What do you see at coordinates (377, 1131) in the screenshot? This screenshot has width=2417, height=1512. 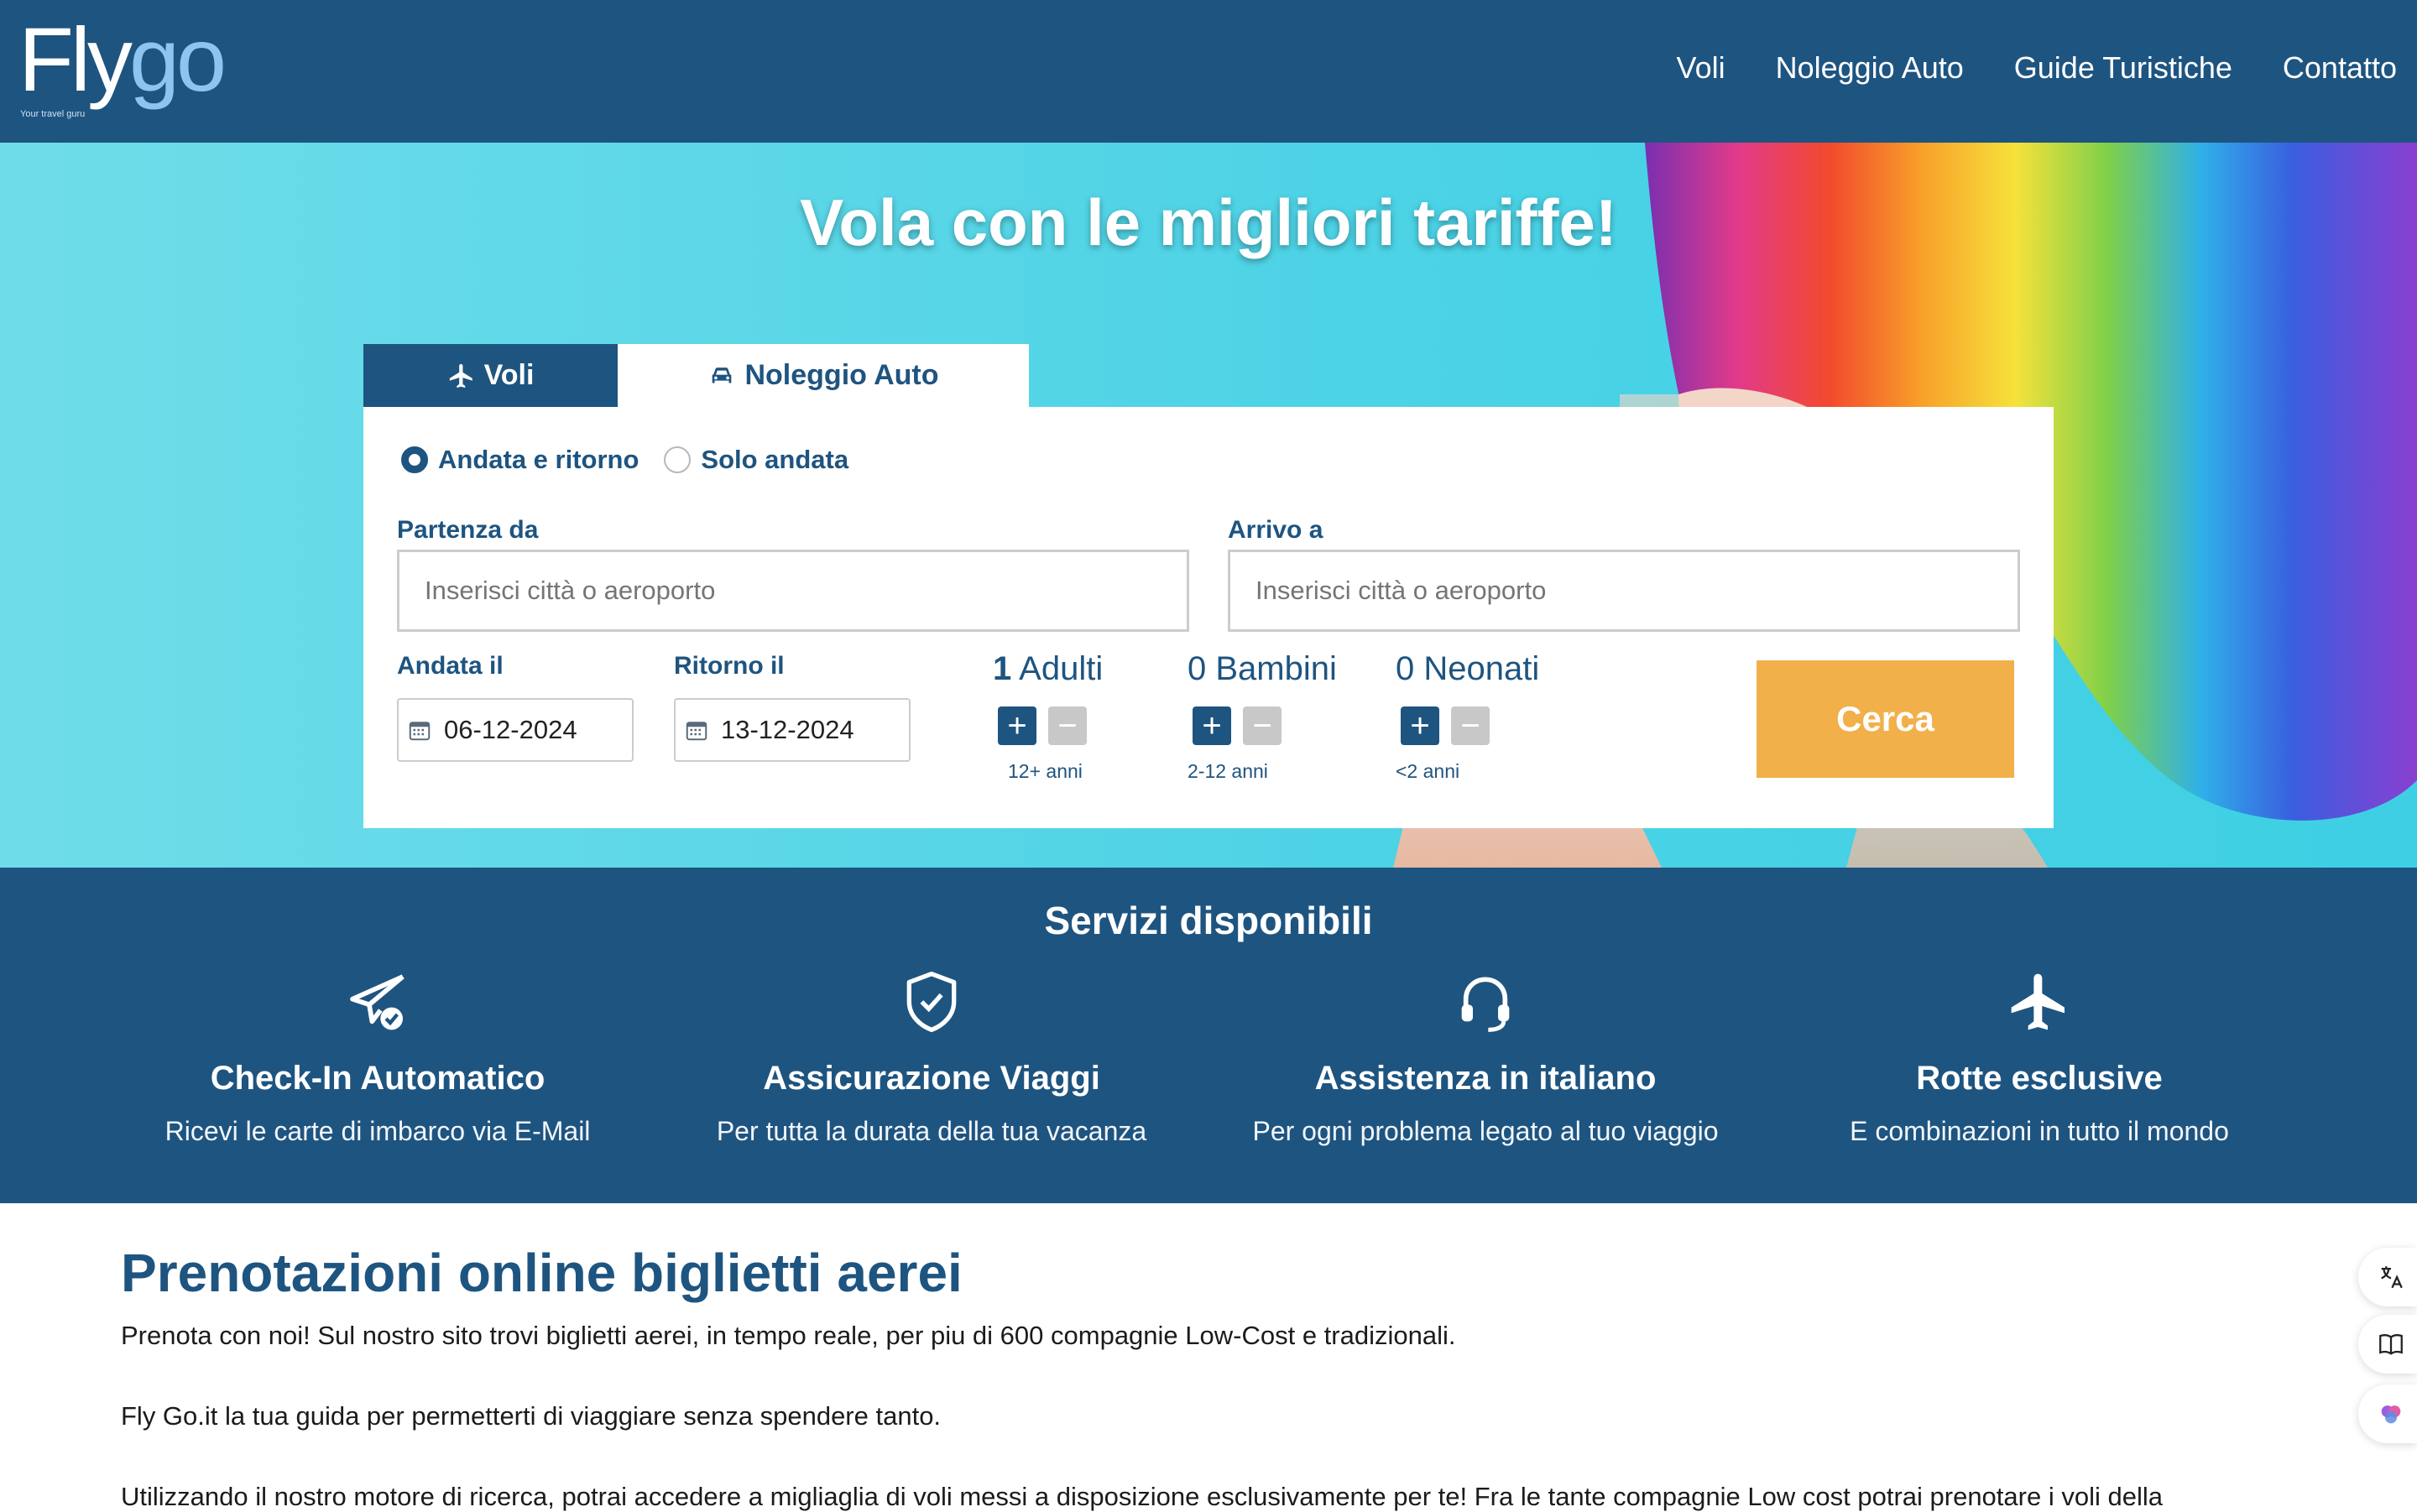 I see `service-check-in-desc: Ricevi le carte di imbarco via E-Mail` at bounding box center [377, 1131].